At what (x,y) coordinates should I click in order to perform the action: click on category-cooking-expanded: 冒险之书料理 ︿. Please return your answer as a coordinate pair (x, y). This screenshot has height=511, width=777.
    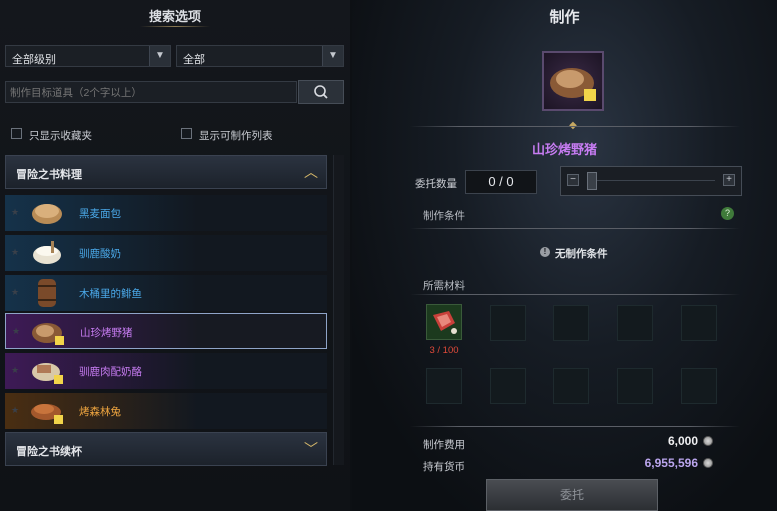
    Looking at the image, I should click on (166, 172).